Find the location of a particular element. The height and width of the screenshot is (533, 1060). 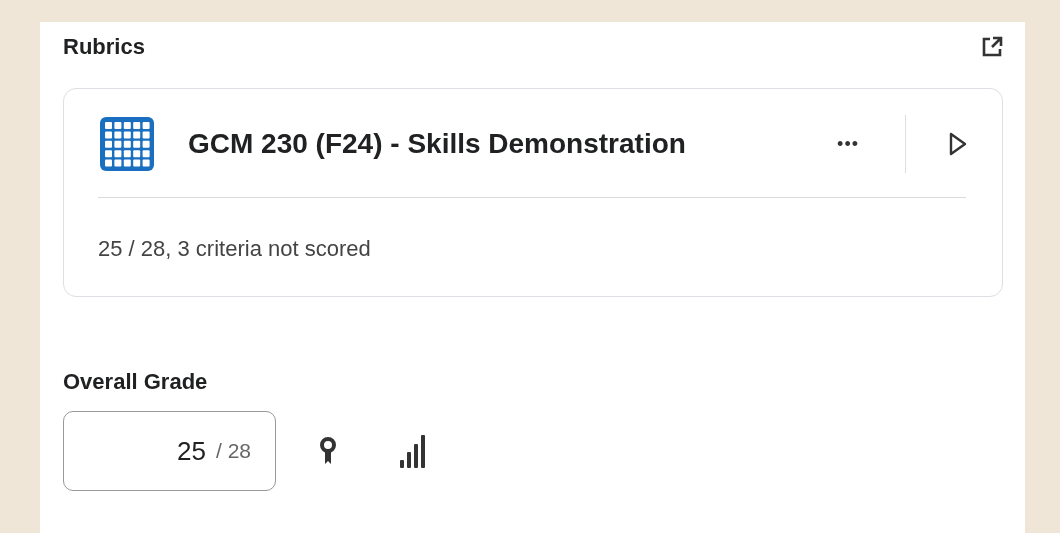

rubric-title: GCM 230 (F24) - Skills Demonstration is located at coordinates (490, 144).